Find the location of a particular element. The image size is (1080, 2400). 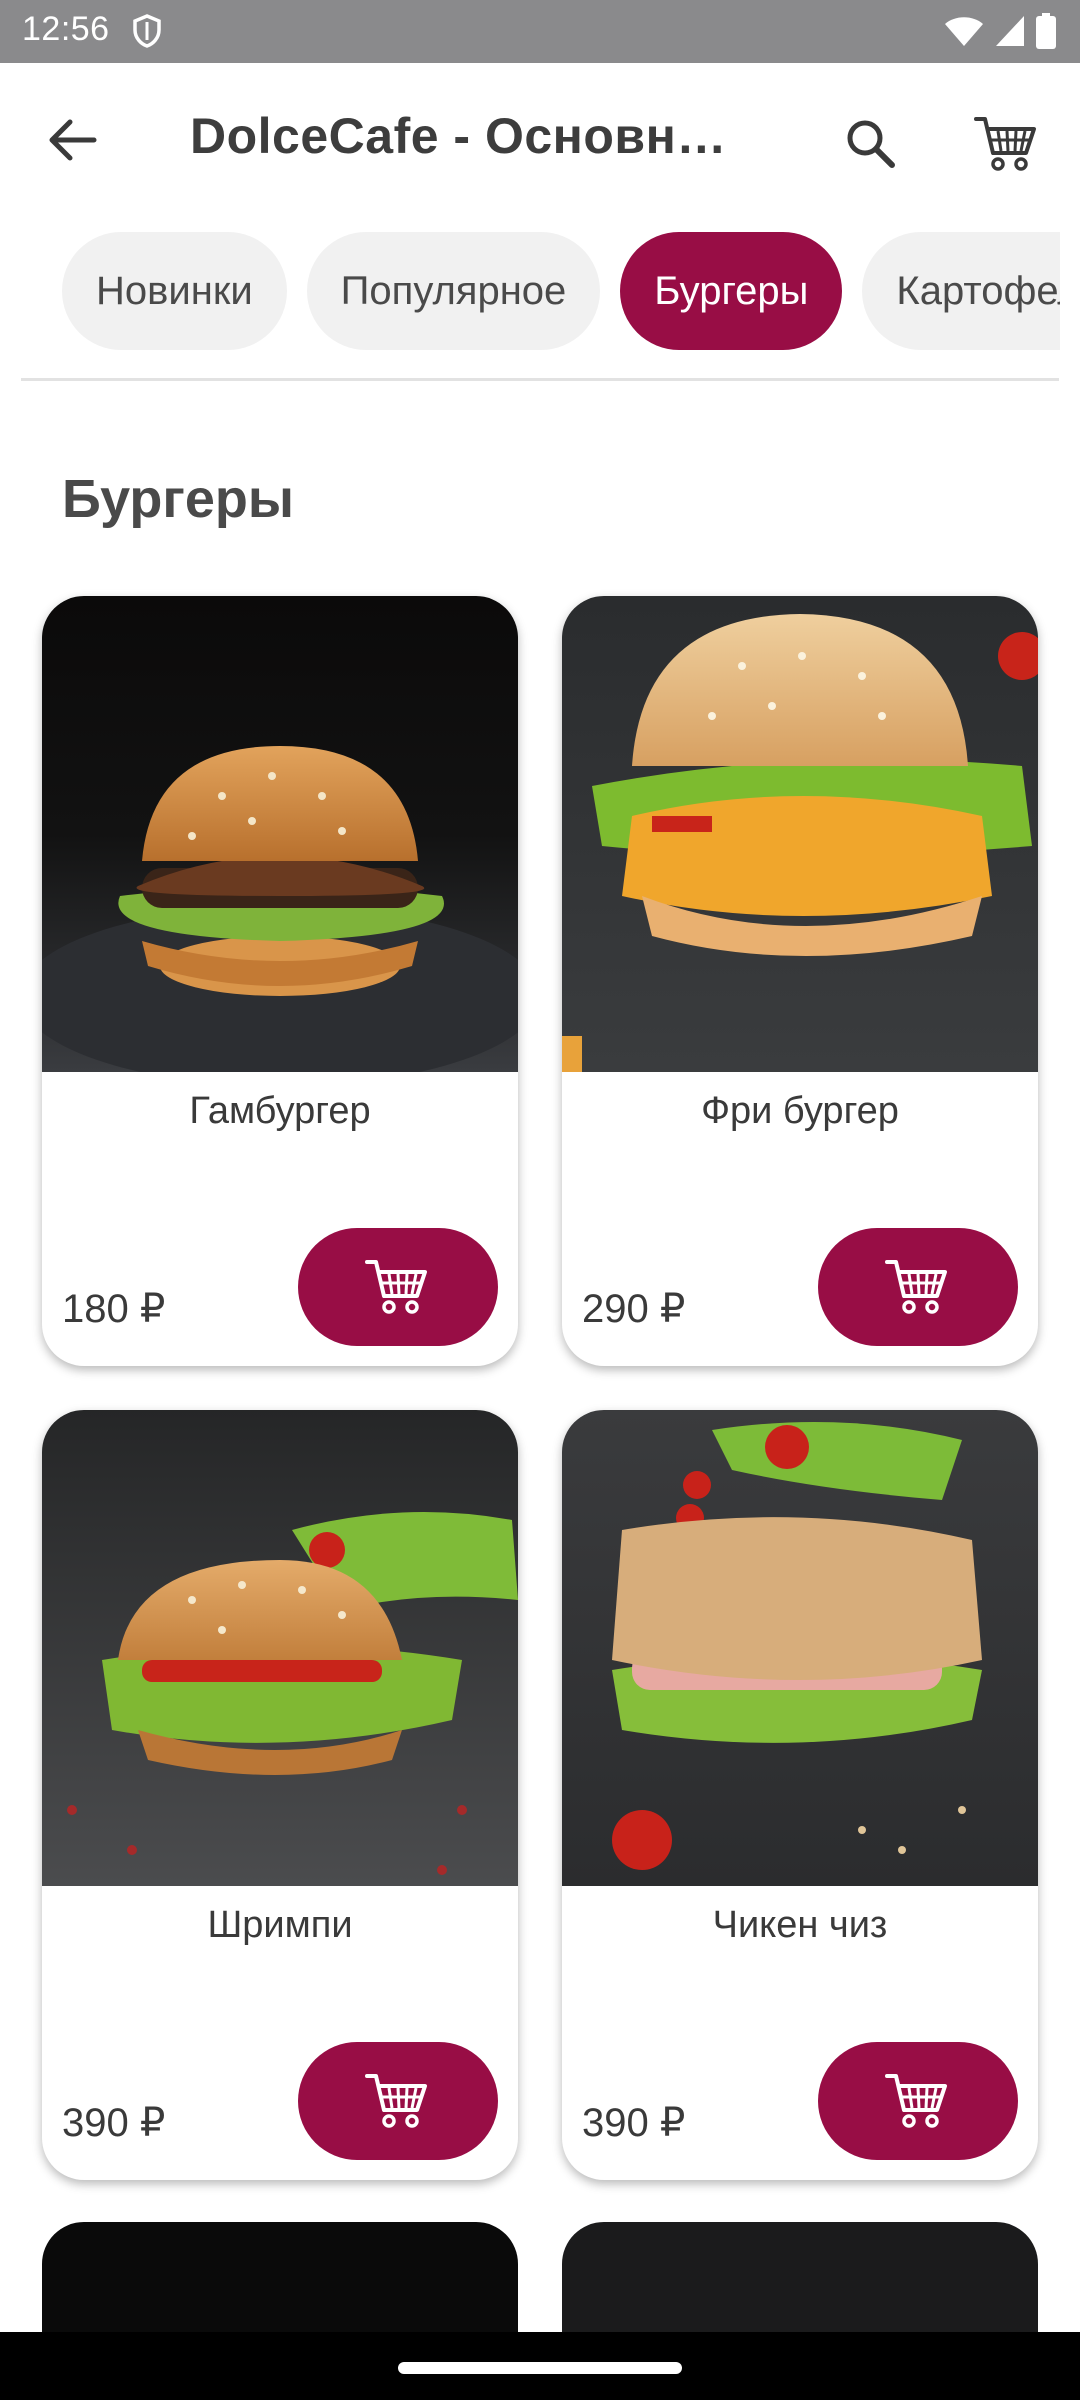

cart-button is located at coordinates (1007, 144).